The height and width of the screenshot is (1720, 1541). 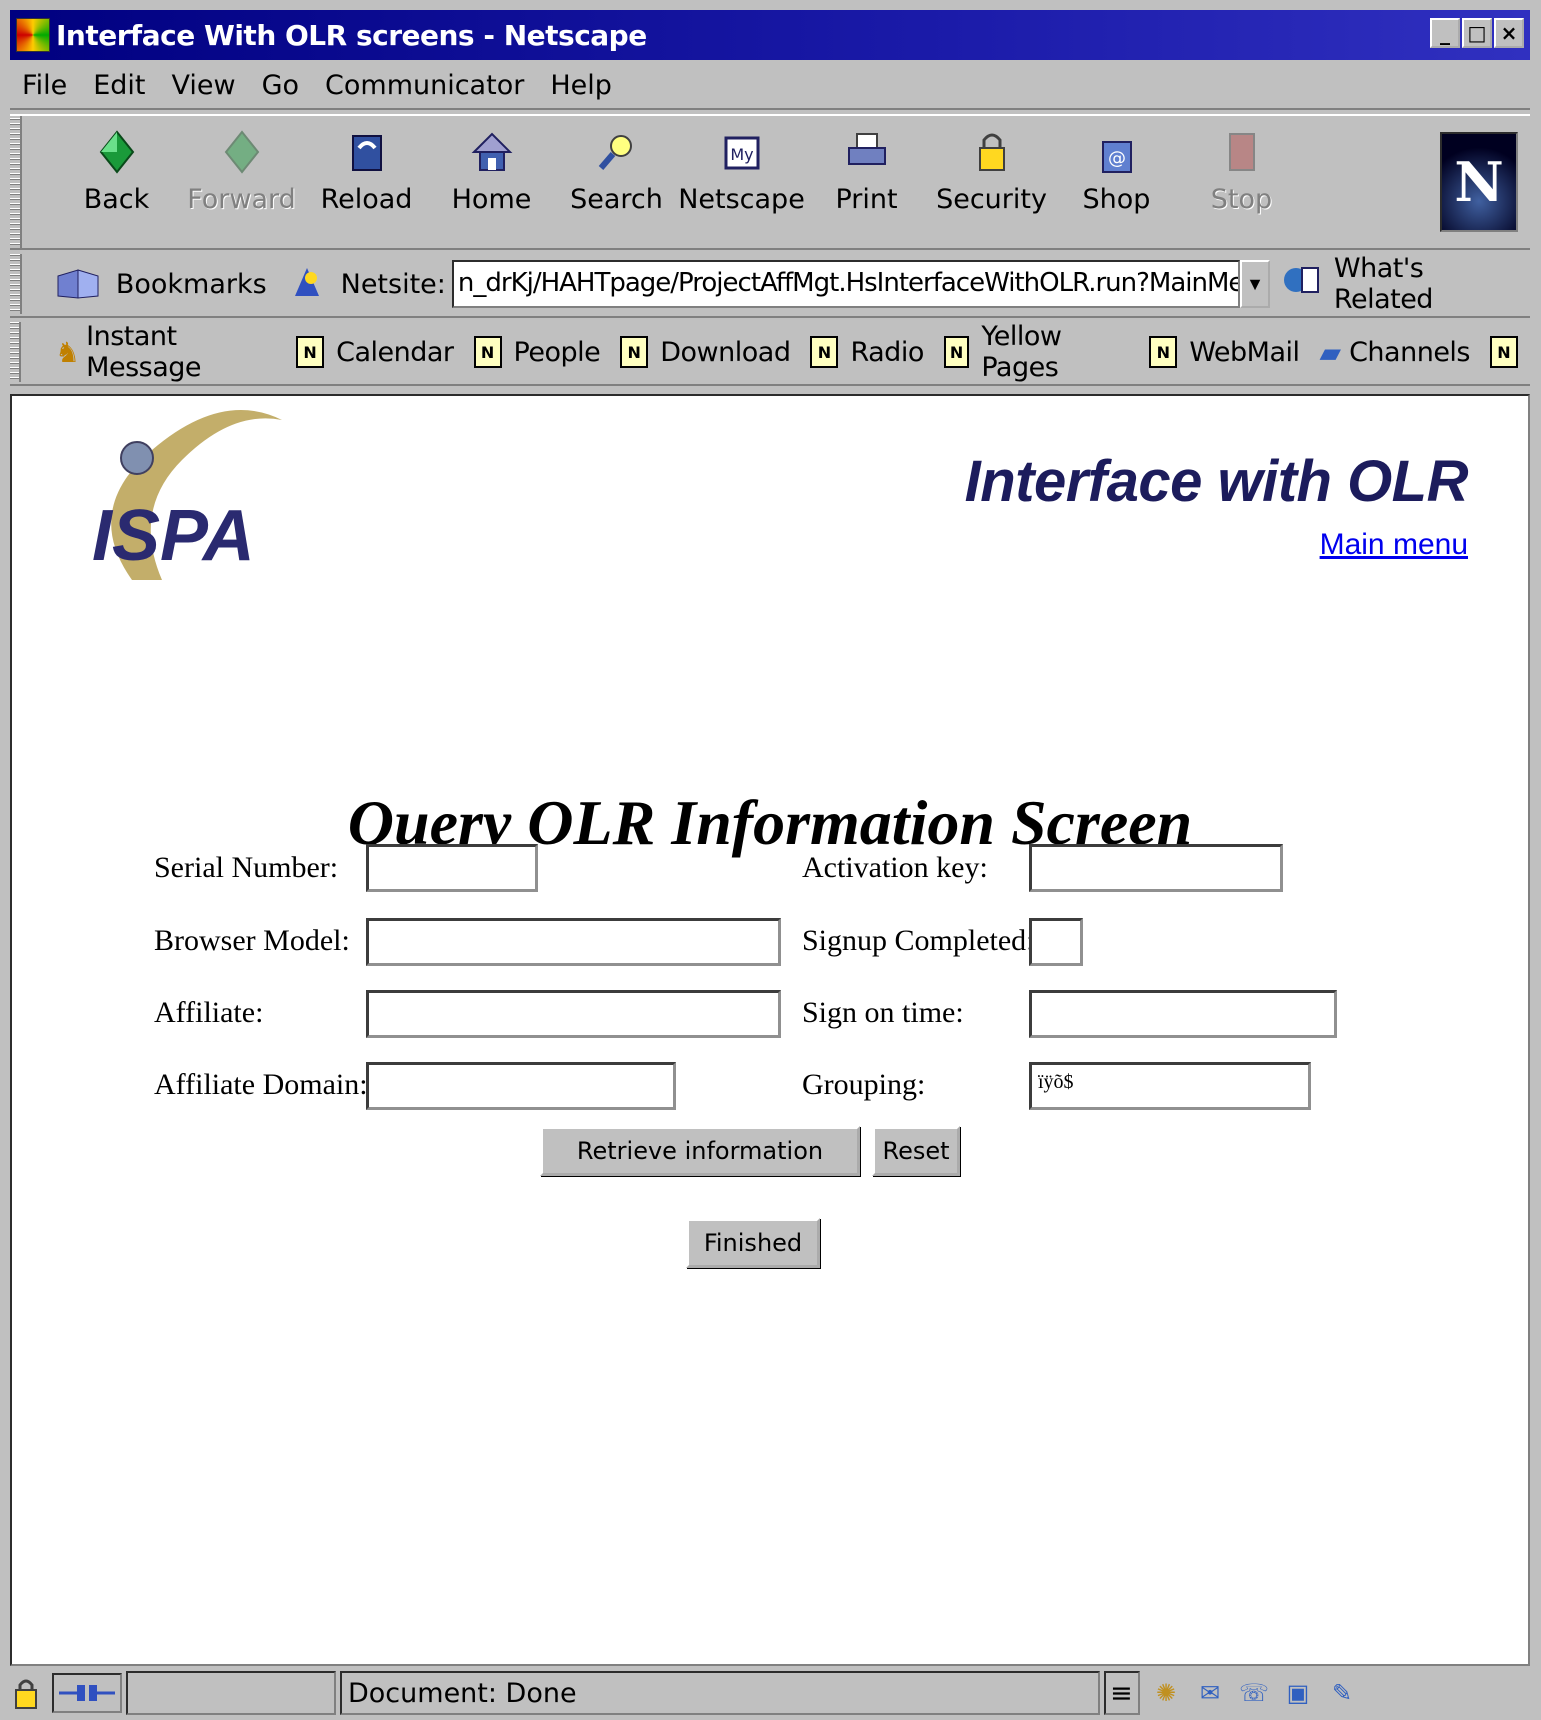 What do you see at coordinates (1445, 33) in the screenshot?
I see `minimize-button: _` at bounding box center [1445, 33].